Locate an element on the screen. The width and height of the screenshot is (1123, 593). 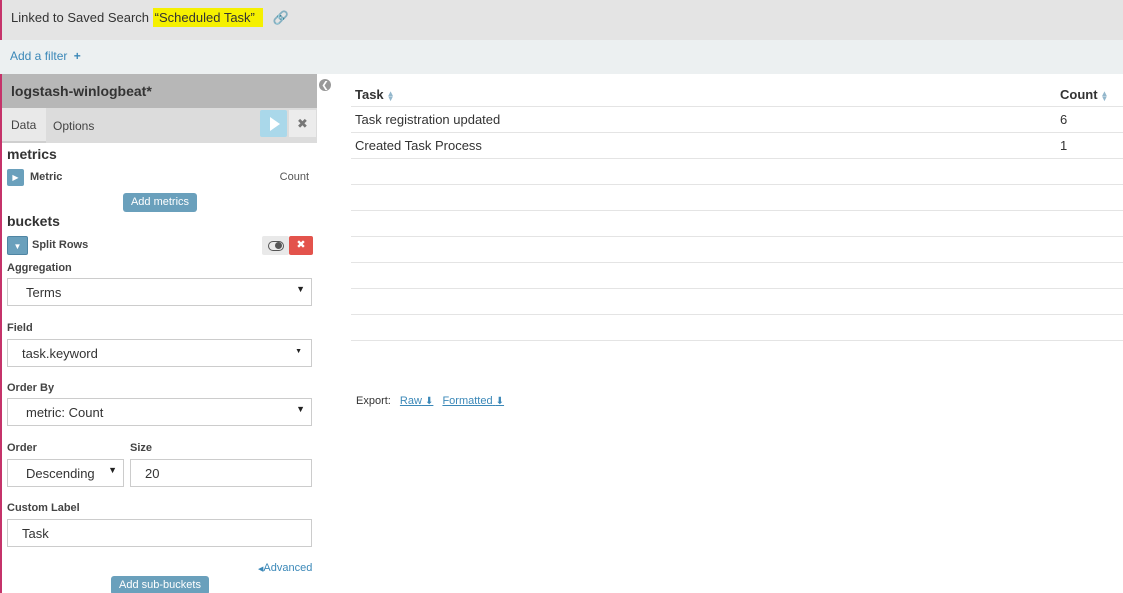
remove-bucket-button: ✖ is located at coordinates (301, 245).